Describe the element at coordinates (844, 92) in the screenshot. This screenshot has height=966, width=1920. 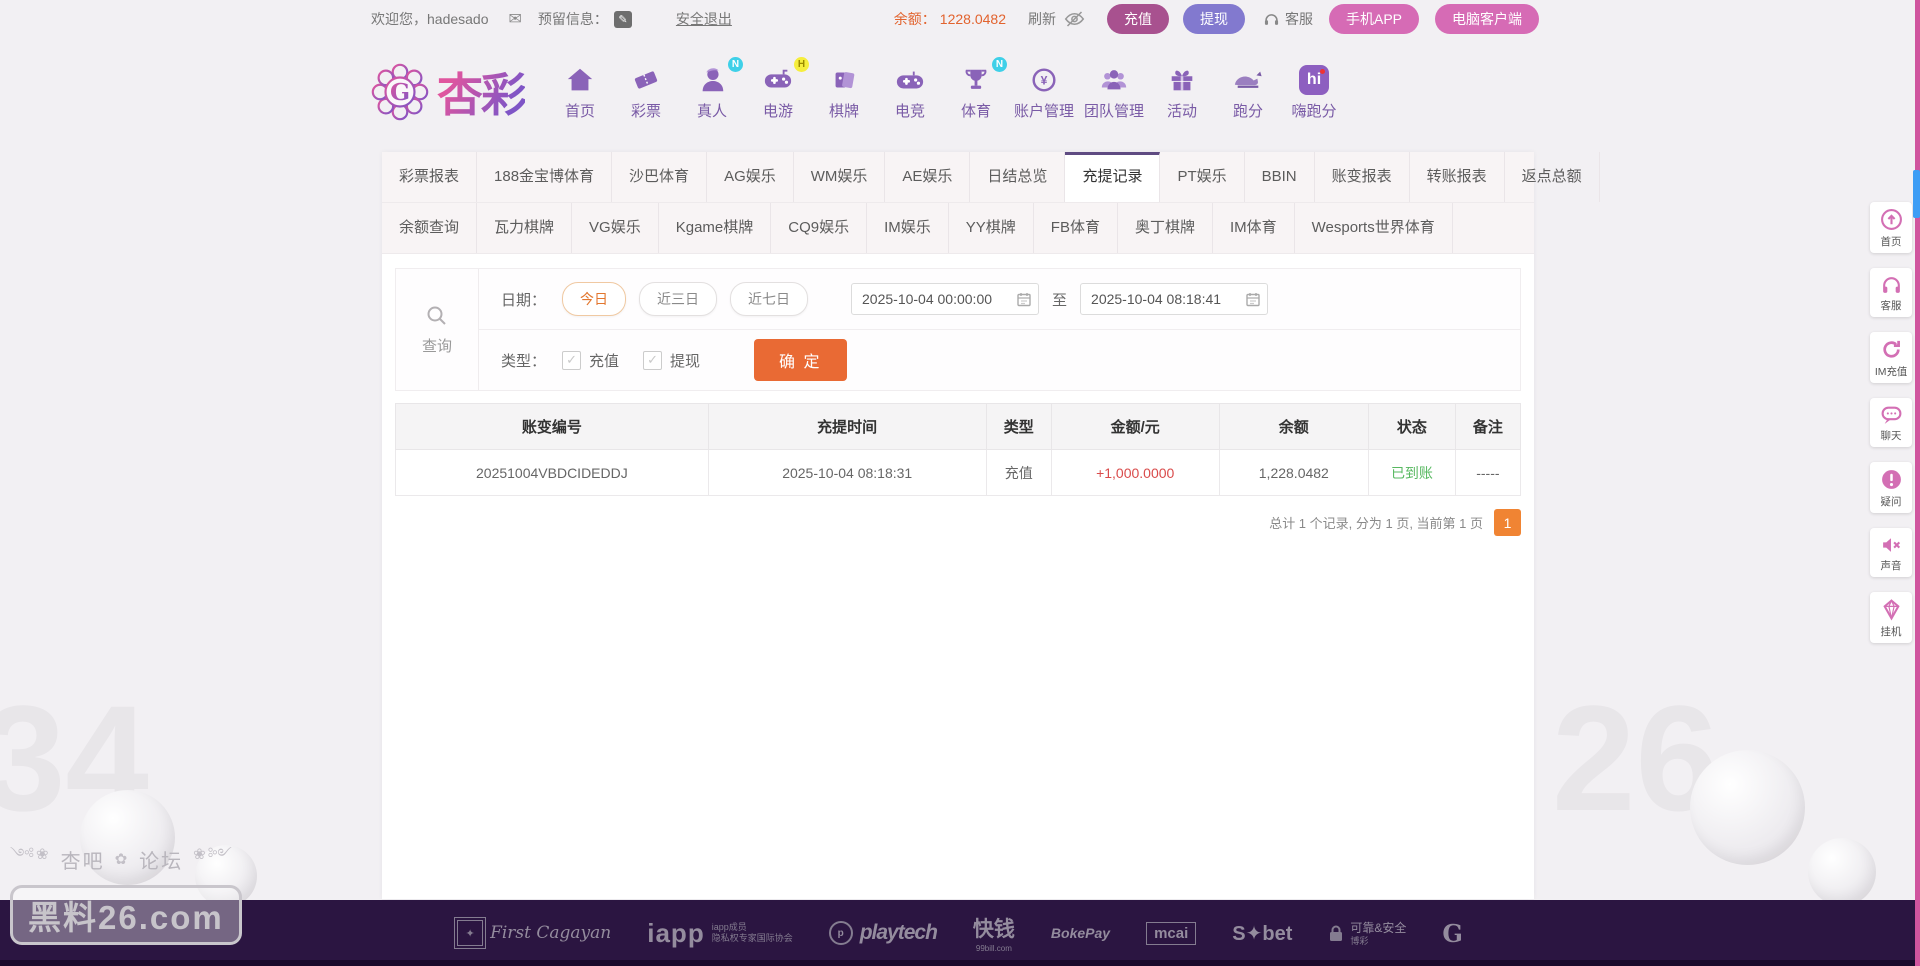
I see `nav-item-boardgames: 棋牌` at that location.